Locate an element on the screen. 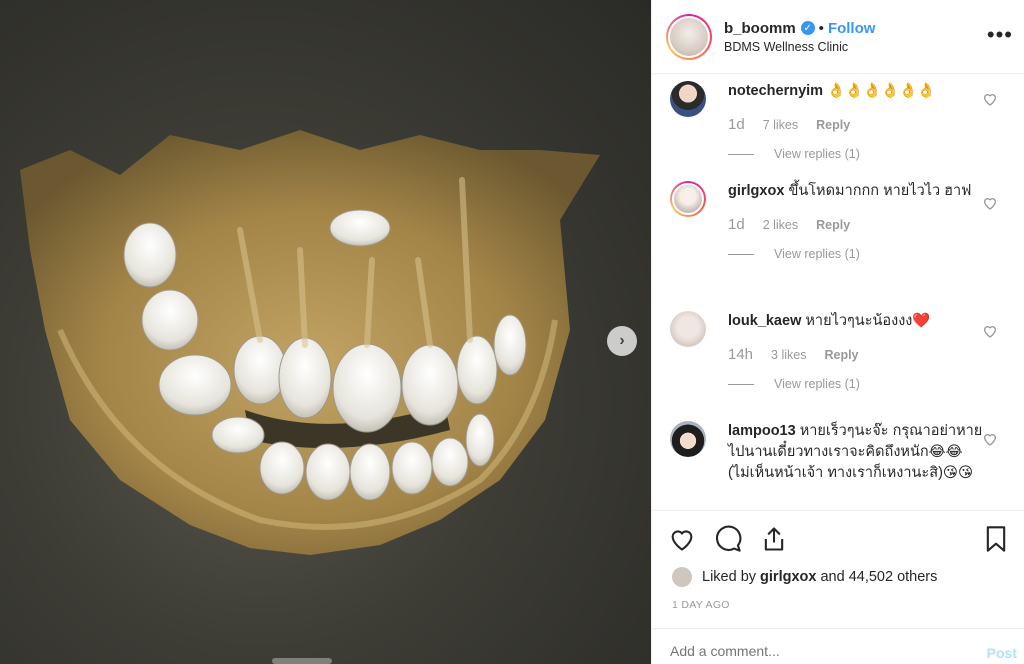 The width and height of the screenshot is (1024, 664). author-avatar is located at coordinates (689, 36).